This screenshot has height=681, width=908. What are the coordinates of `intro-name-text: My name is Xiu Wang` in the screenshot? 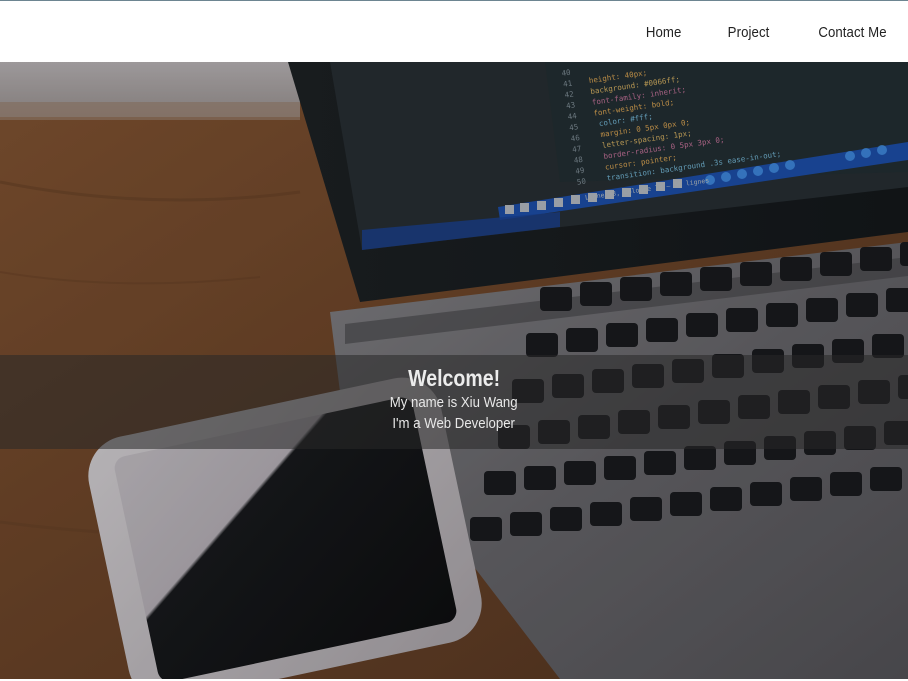 It's located at (454, 402).